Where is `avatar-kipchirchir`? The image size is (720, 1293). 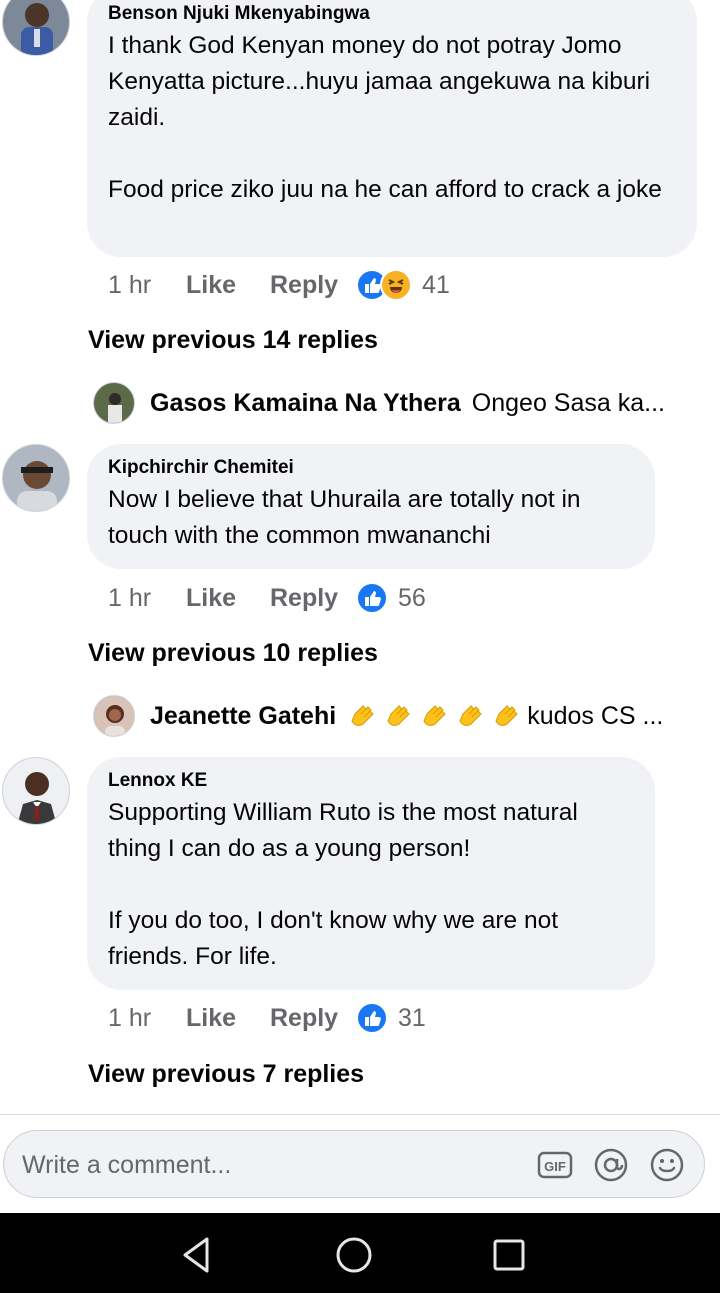 avatar-kipchirchir is located at coordinates (36, 478).